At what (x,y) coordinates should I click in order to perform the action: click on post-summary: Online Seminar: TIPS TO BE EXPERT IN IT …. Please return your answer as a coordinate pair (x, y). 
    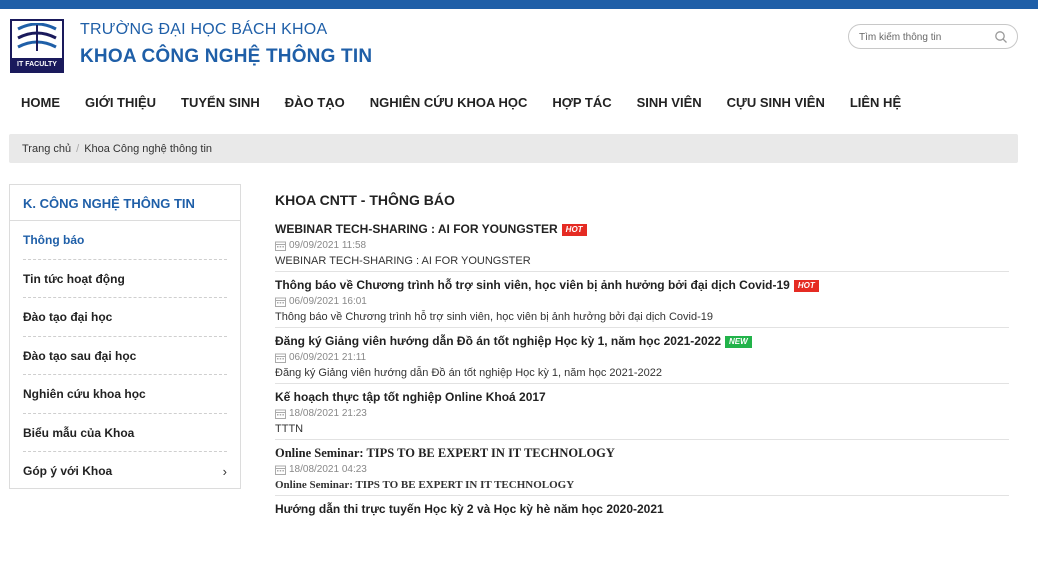
    Looking at the image, I should click on (425, 485).